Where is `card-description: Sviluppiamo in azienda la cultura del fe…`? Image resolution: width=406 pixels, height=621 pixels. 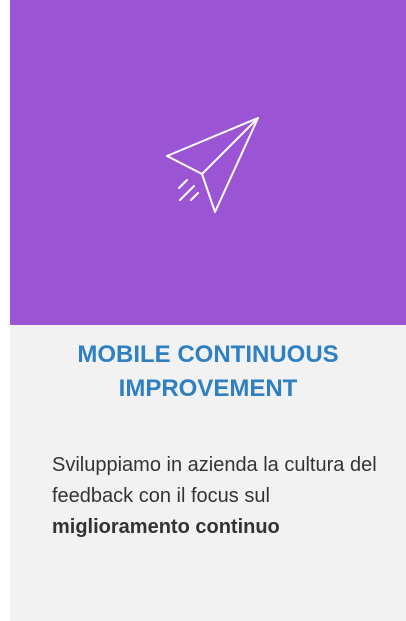 card-description: Sviluppiamo in azienda la cultura del fe… is located at coordinates (224, 496).